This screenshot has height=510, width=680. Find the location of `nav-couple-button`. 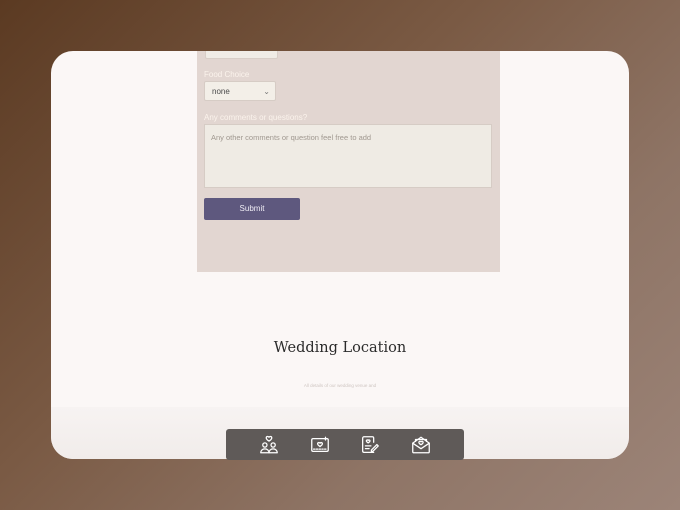

nav-couple-button is located at coordinates (269, 445).